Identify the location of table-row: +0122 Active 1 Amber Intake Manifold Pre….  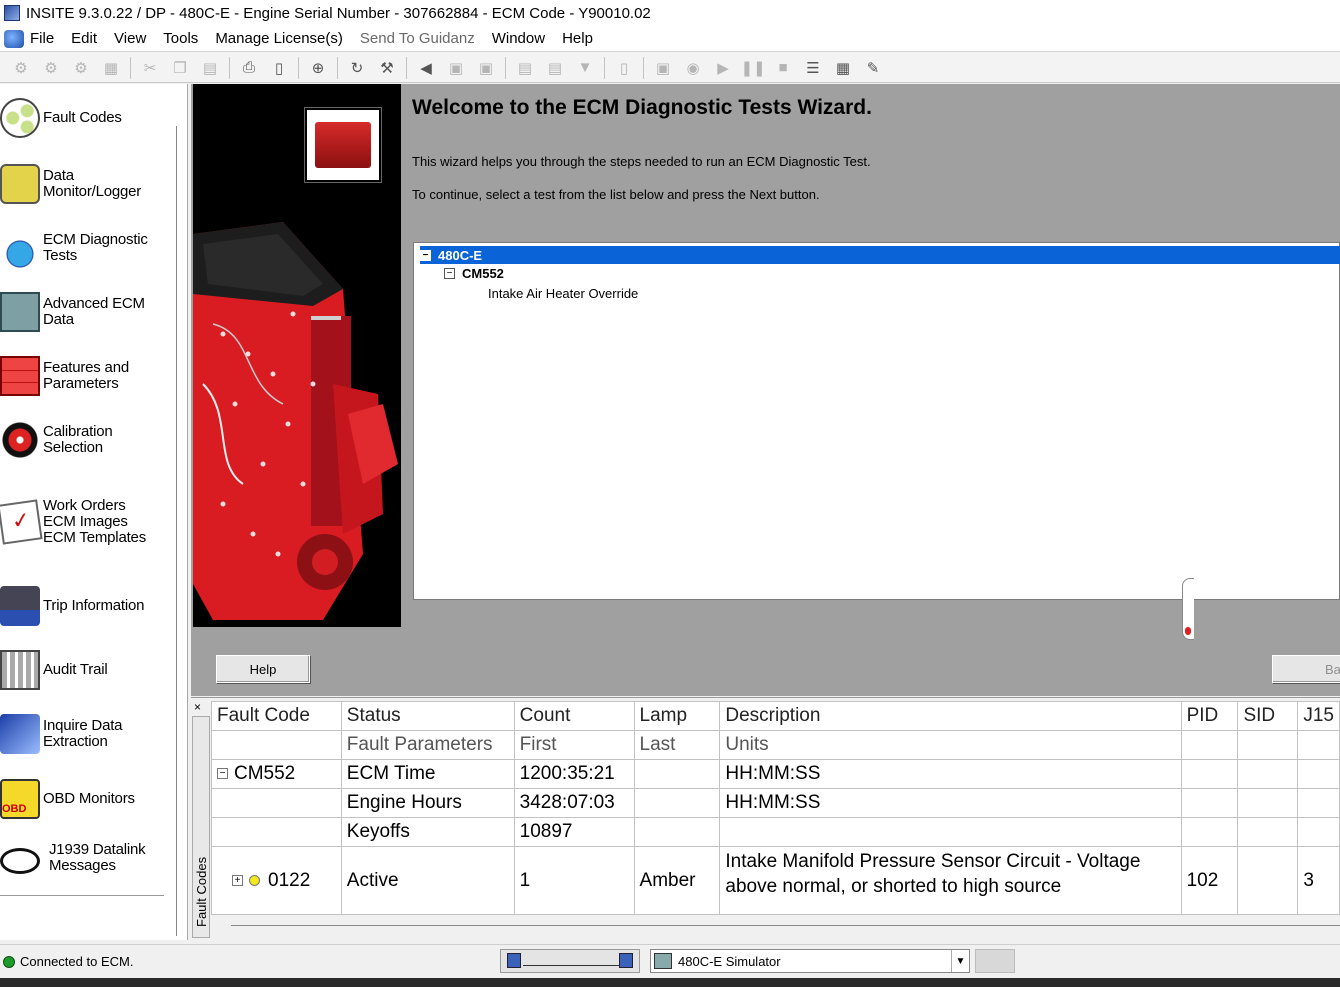
(775, 880).